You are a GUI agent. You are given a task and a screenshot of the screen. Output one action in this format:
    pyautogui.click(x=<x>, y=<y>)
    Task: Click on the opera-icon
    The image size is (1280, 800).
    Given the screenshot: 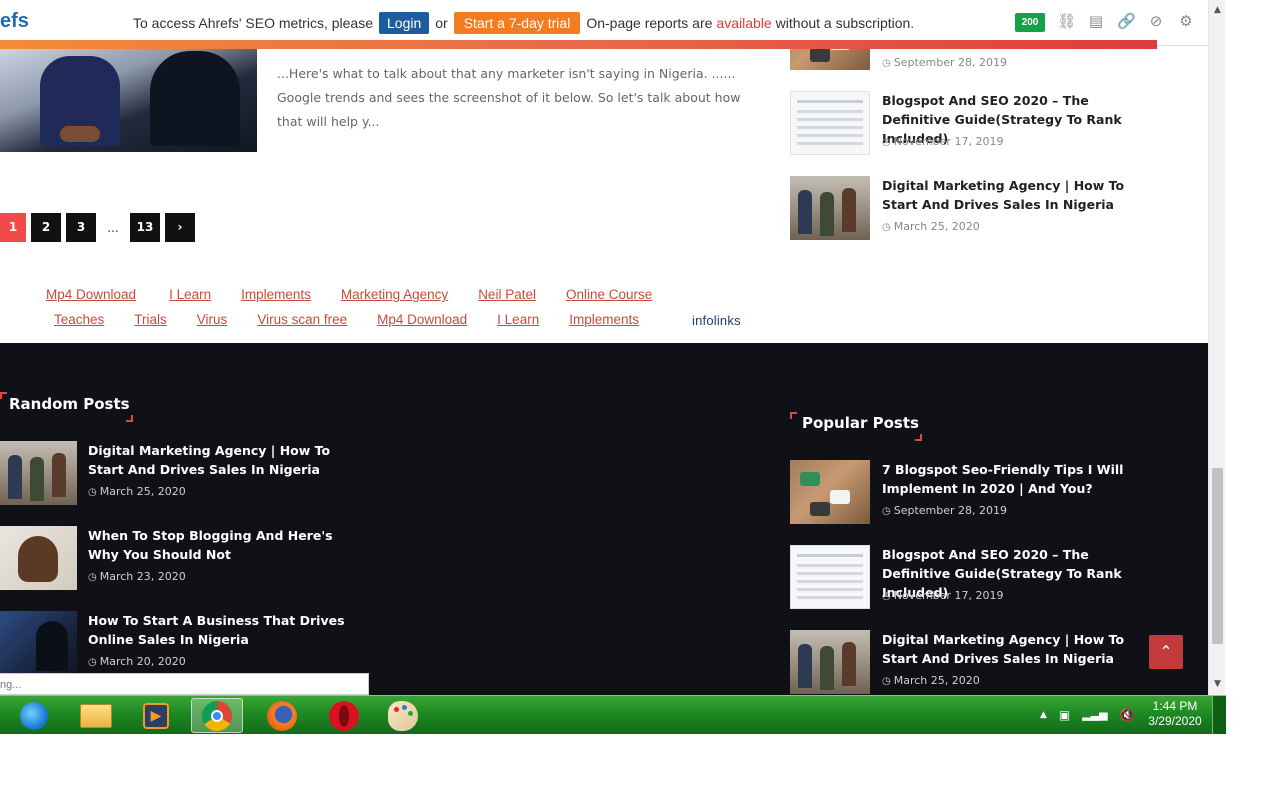 What is the action you would take?
    pyautogui.click(x=344, y=715)
    